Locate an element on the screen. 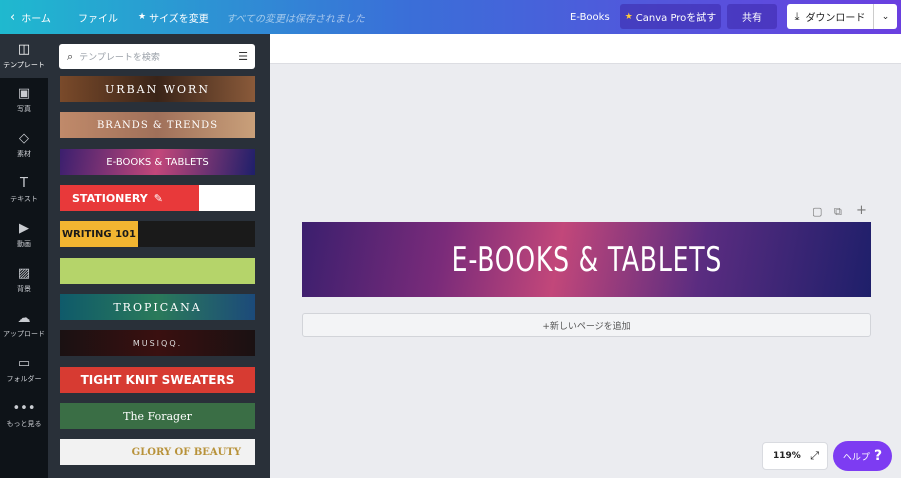  rail-item-photos: ▣ 写真 is located at coordinates (24, 100).